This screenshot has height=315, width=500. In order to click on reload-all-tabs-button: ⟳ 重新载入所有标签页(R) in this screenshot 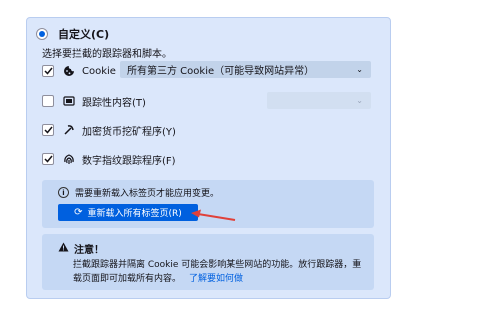, I will do `click(128, 212)`.